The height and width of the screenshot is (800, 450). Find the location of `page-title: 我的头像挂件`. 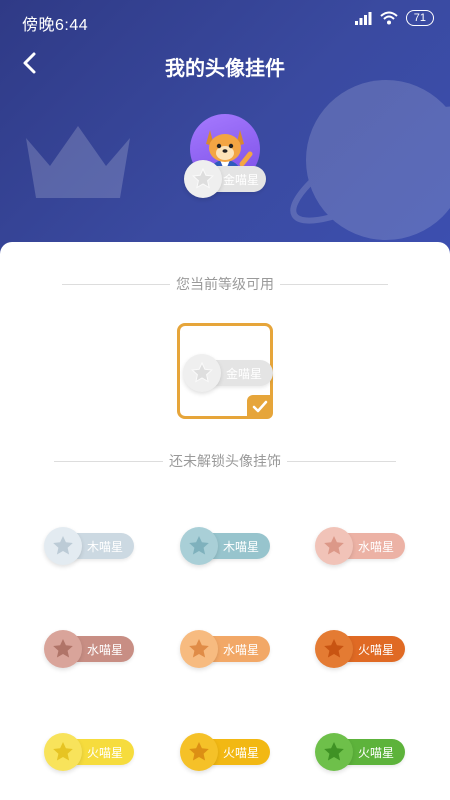

page-title: 我的头像挂件 is located at coordinates (225, 69).